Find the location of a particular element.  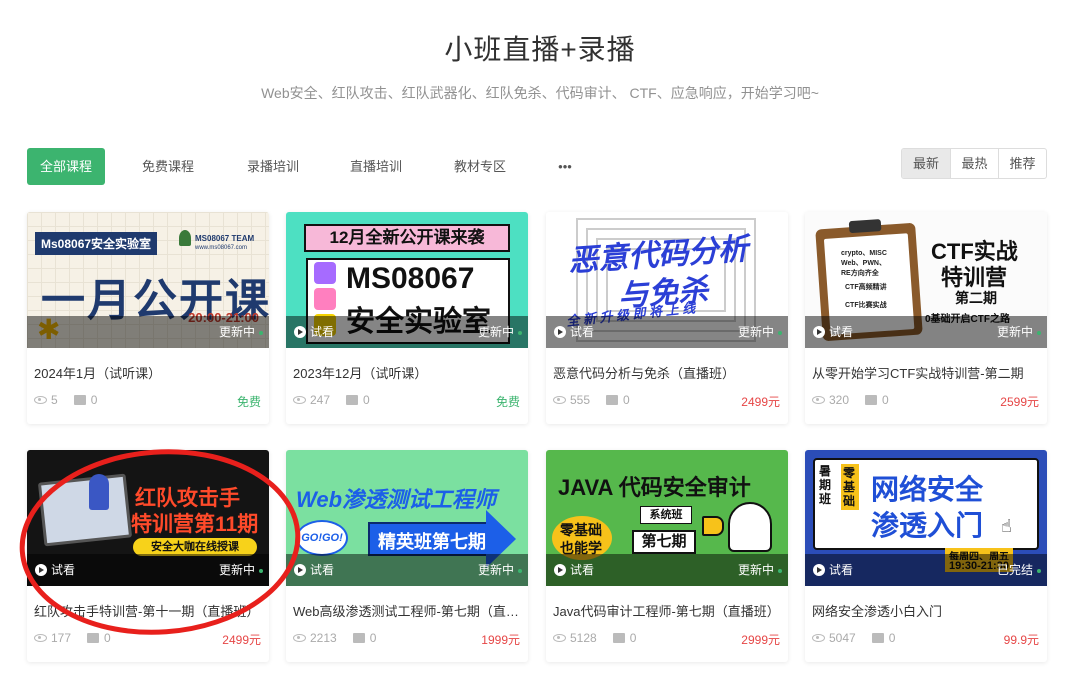

sort-newest-button: 最新 is located at coordinates (926, 163).